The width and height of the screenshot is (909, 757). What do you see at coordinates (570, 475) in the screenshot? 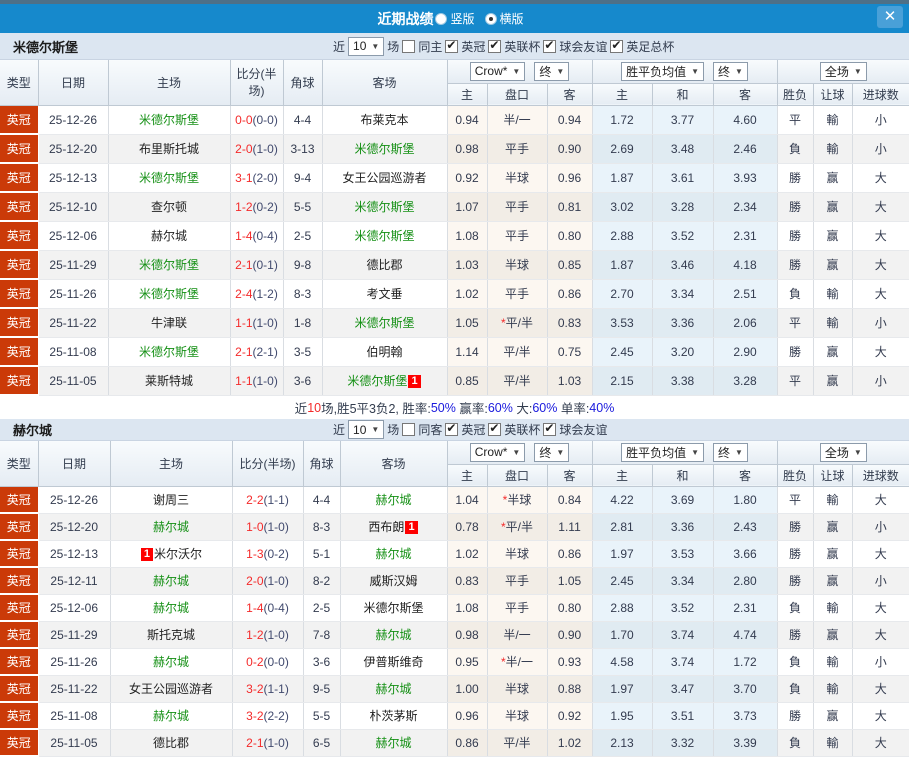
I see `col-odds-away: 客` at bounding box center [570, 475].